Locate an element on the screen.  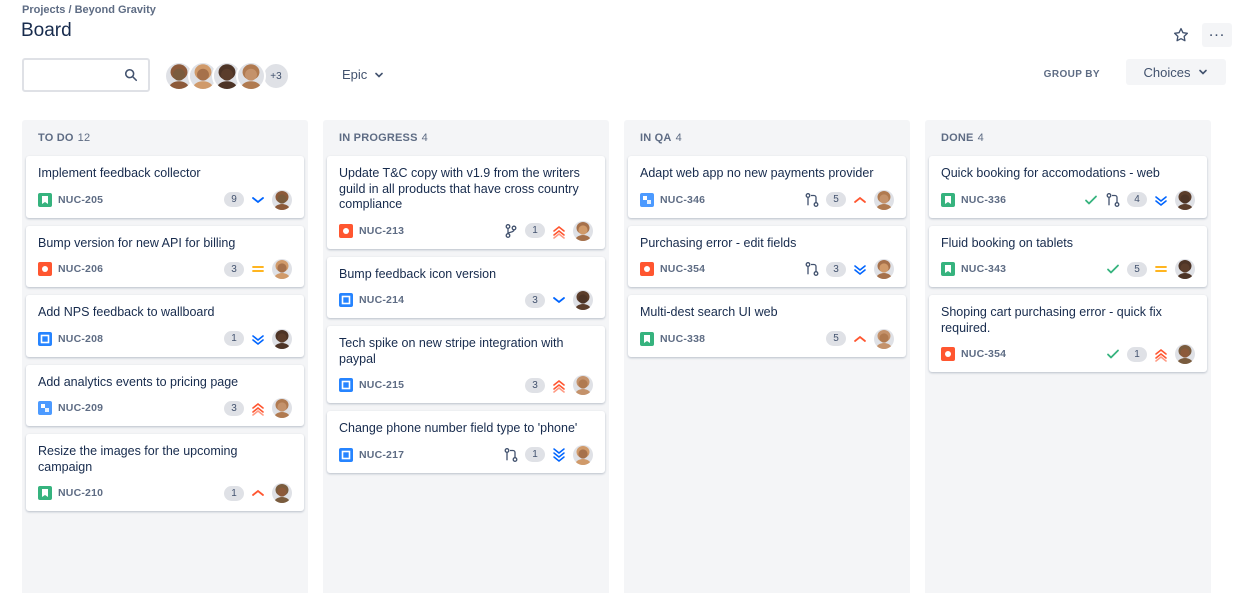
issue-key: NUC-338 is located at coordinates (683, 338).